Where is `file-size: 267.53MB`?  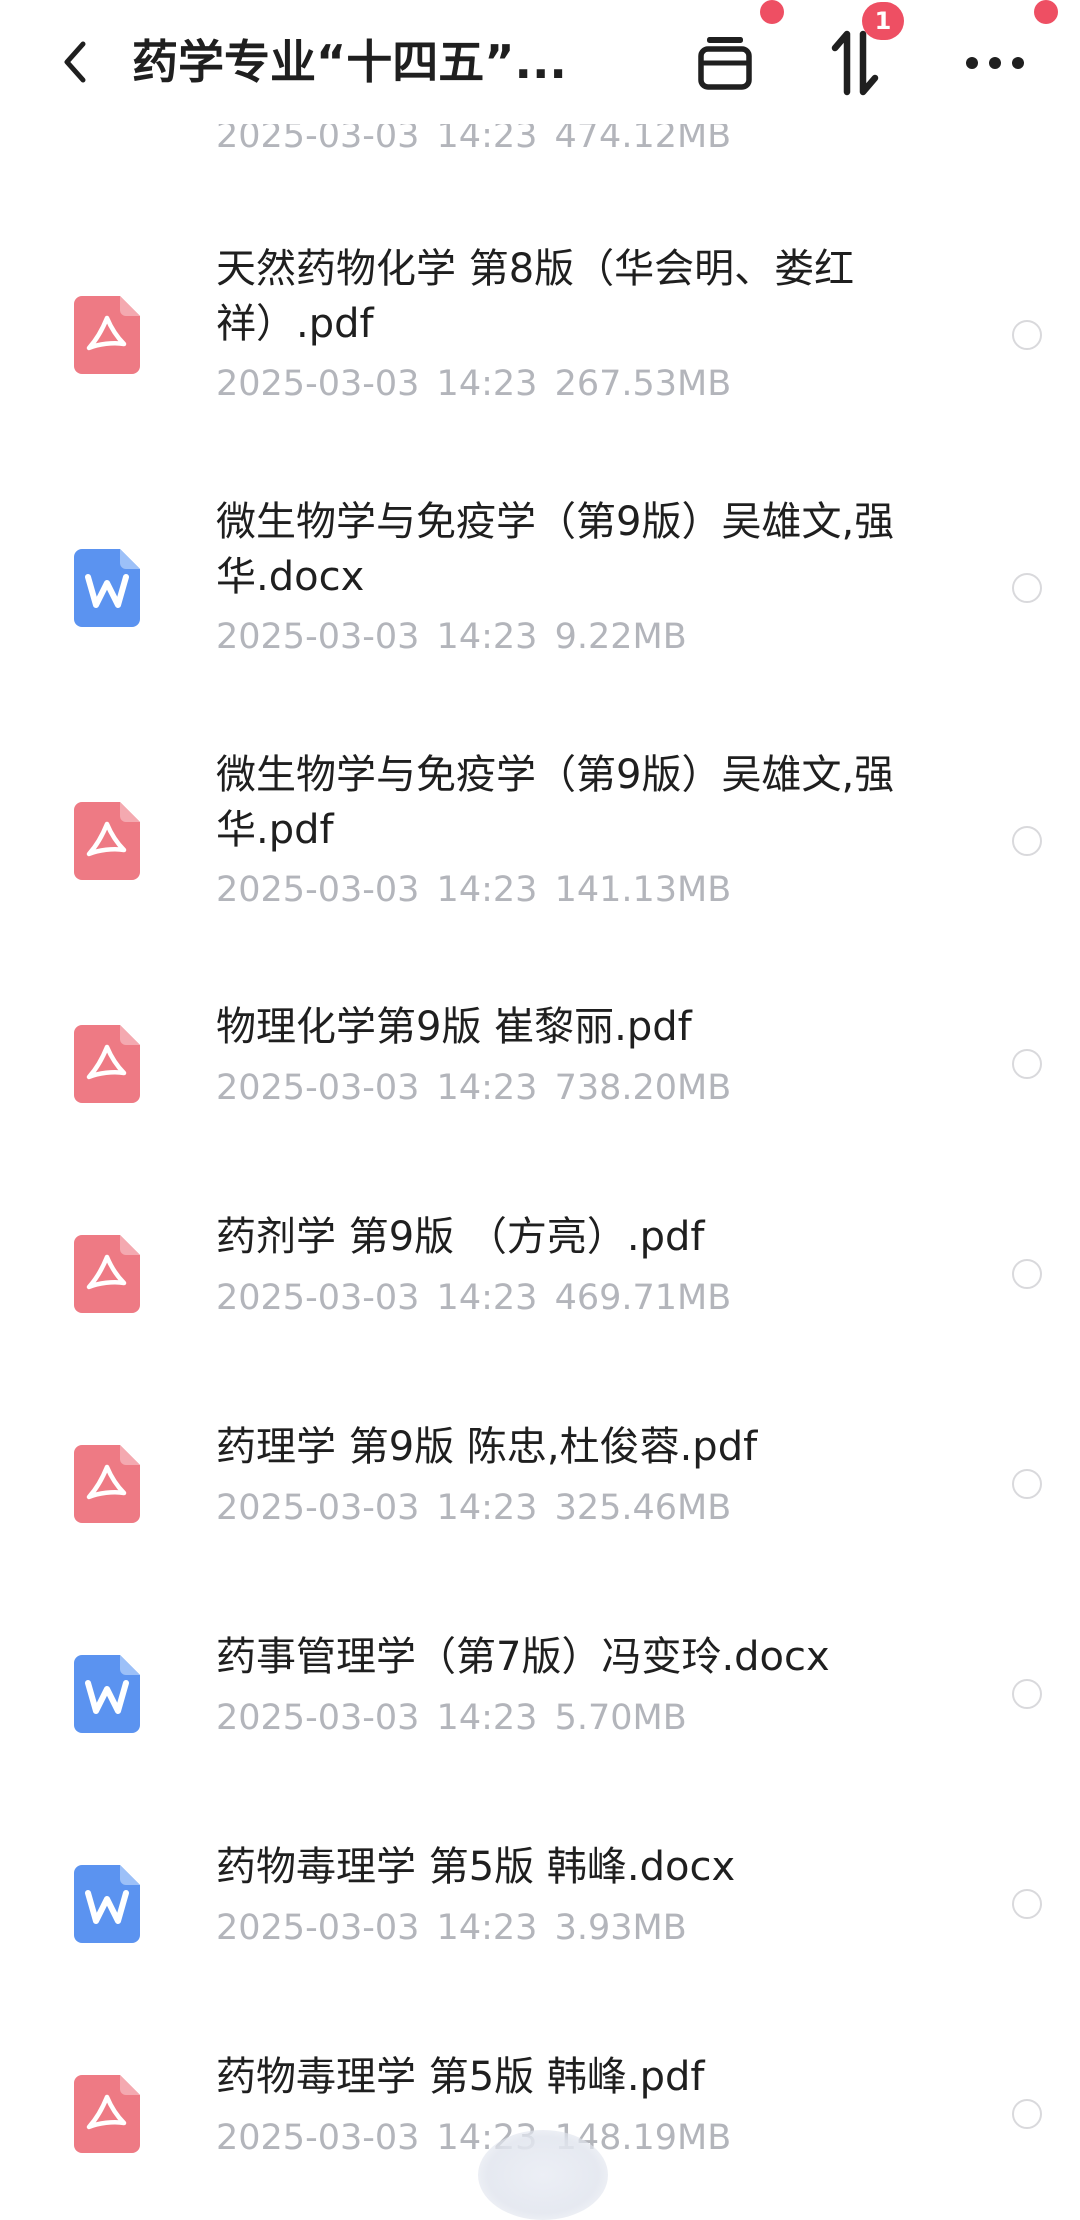 file-size: 267.53MB is located at coordinates (643, 384).